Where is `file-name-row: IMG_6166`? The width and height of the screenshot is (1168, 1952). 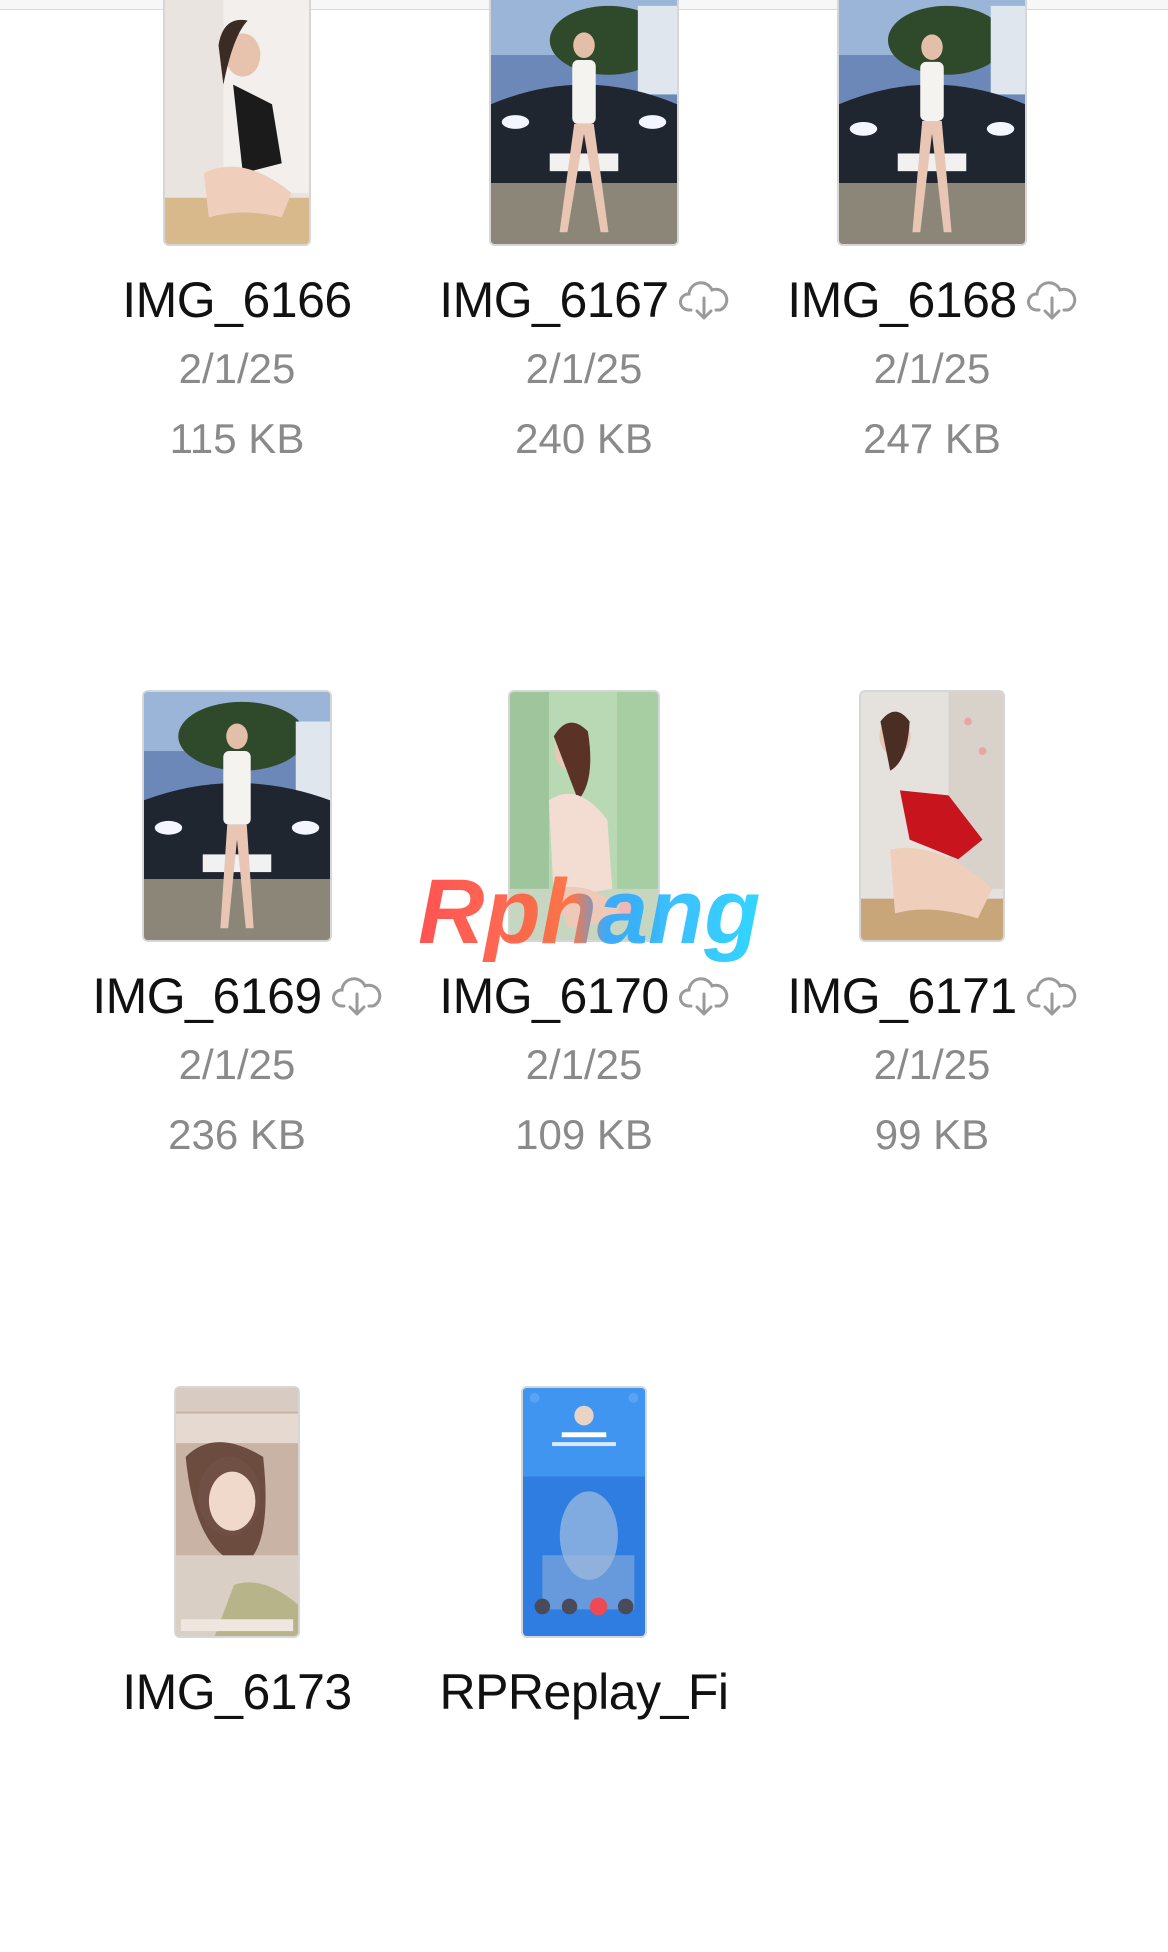 file-name-row: IMG_6166 is located at coordinates (237, 300).